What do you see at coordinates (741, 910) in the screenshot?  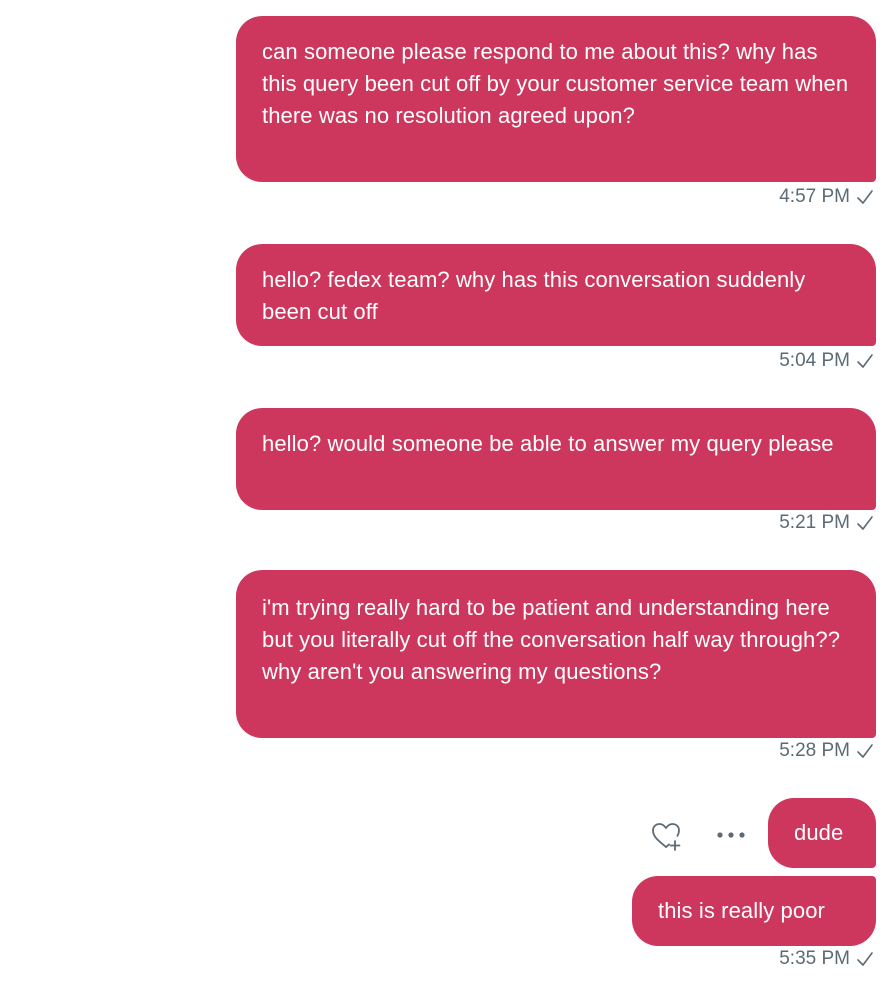 I see `message-text: this is really poor` at bounding box center [741, 910].